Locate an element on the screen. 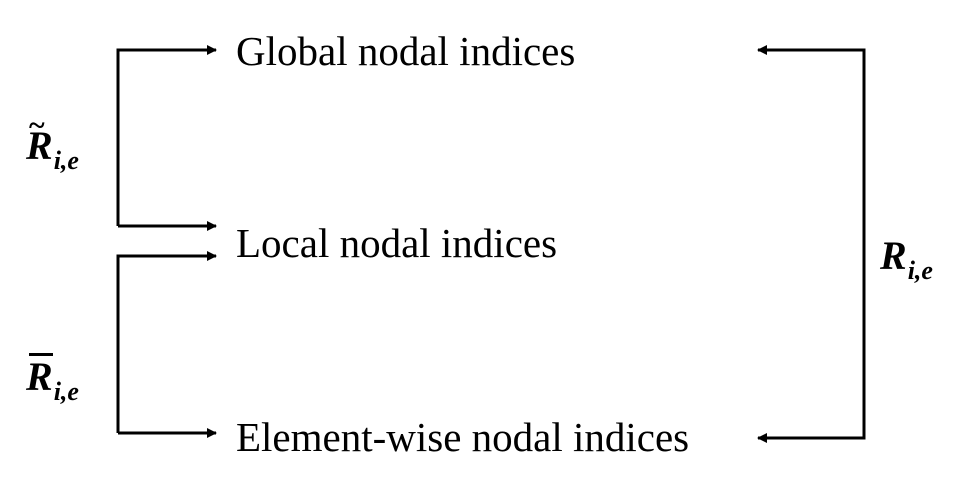 The width and height of the screenshot is (964, 490). plain-r-subscript: i,e is located at coordinates (920, 270).